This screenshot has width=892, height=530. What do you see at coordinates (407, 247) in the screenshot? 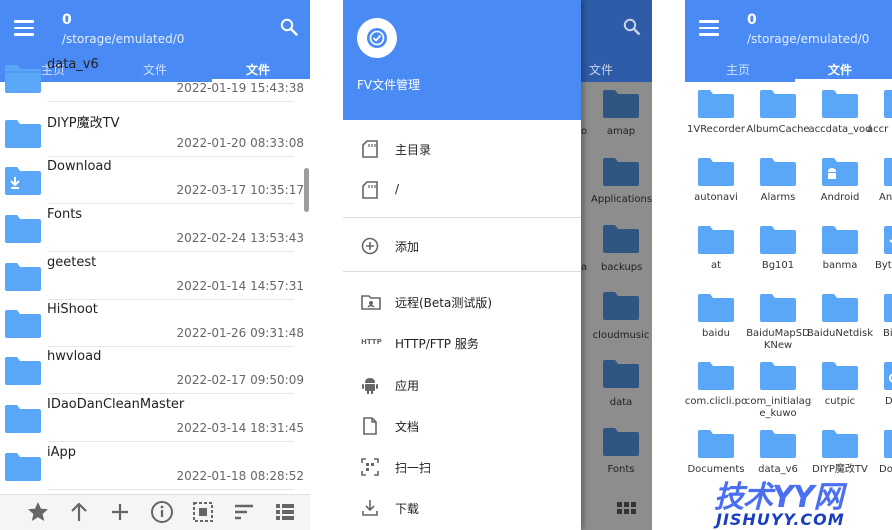
I see `drawer-item-label: 添加` at bounding box center [407, 247].